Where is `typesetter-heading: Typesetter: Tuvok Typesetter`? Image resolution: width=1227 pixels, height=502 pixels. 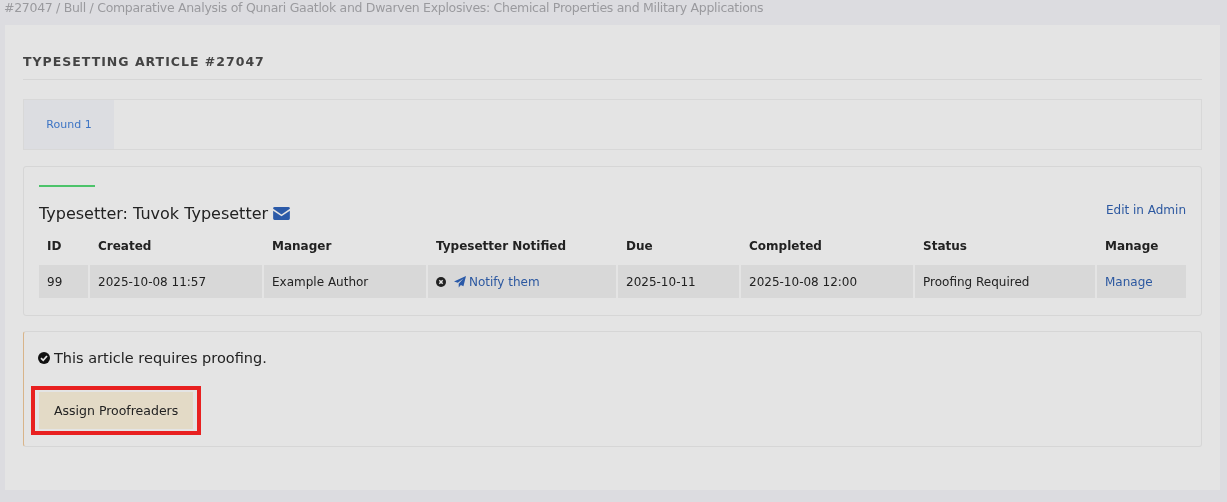
typesetter-heading: Typesetter: Tuvok Typesetter is located at coordinates (154, 213).